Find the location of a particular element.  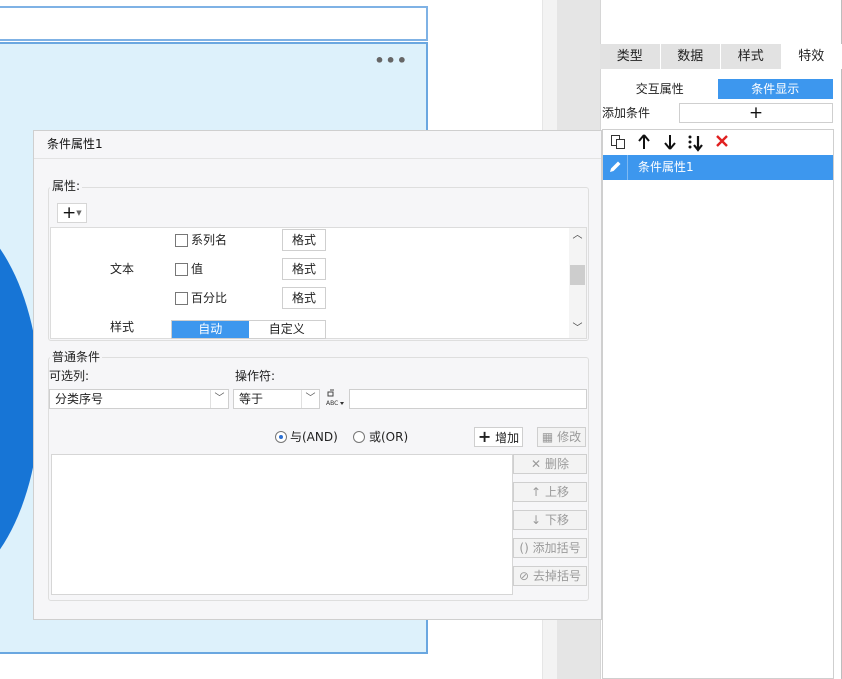

add-property-dropdown: +▼ is located at coordinates (72, 213).